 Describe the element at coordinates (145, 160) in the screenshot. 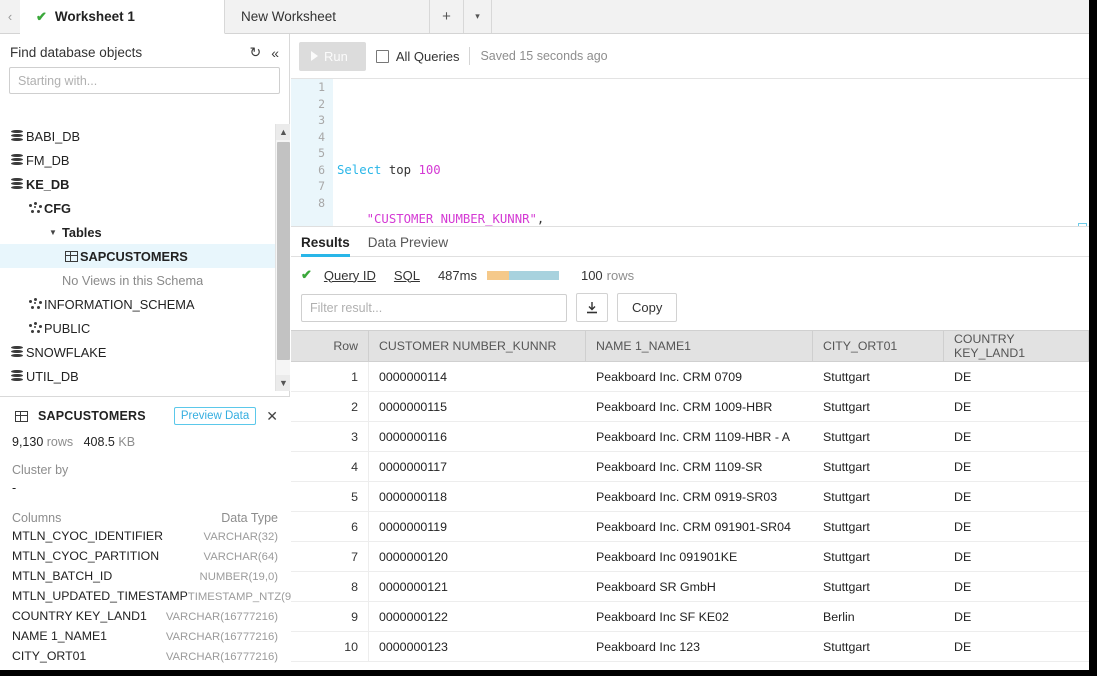

I see `tree-item-fm-db: FM_DB` at that location.